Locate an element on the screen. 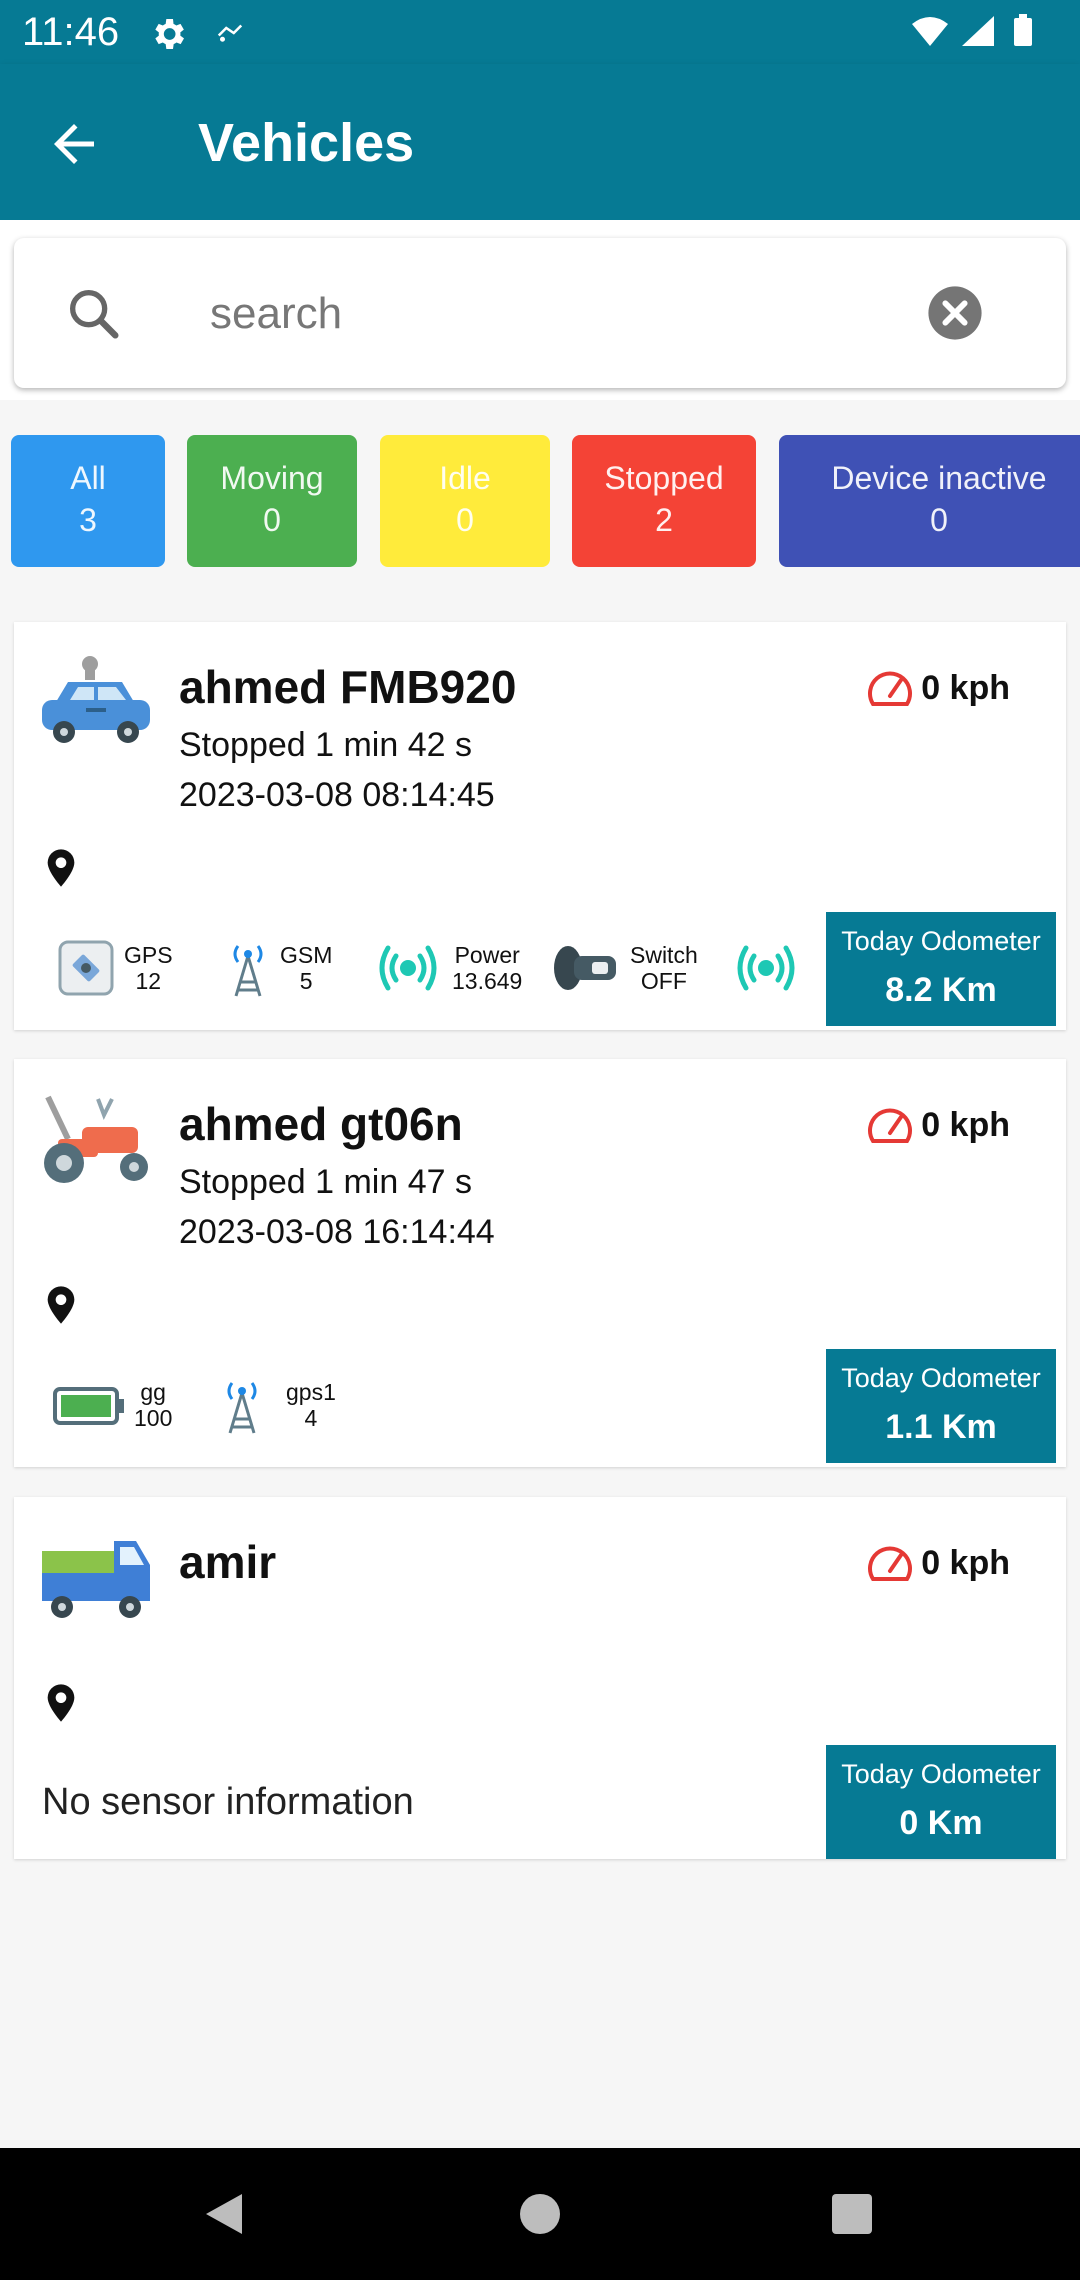 The image size is (1080, 2280). sensor-name: GSM is located at coordinates (306, 955).